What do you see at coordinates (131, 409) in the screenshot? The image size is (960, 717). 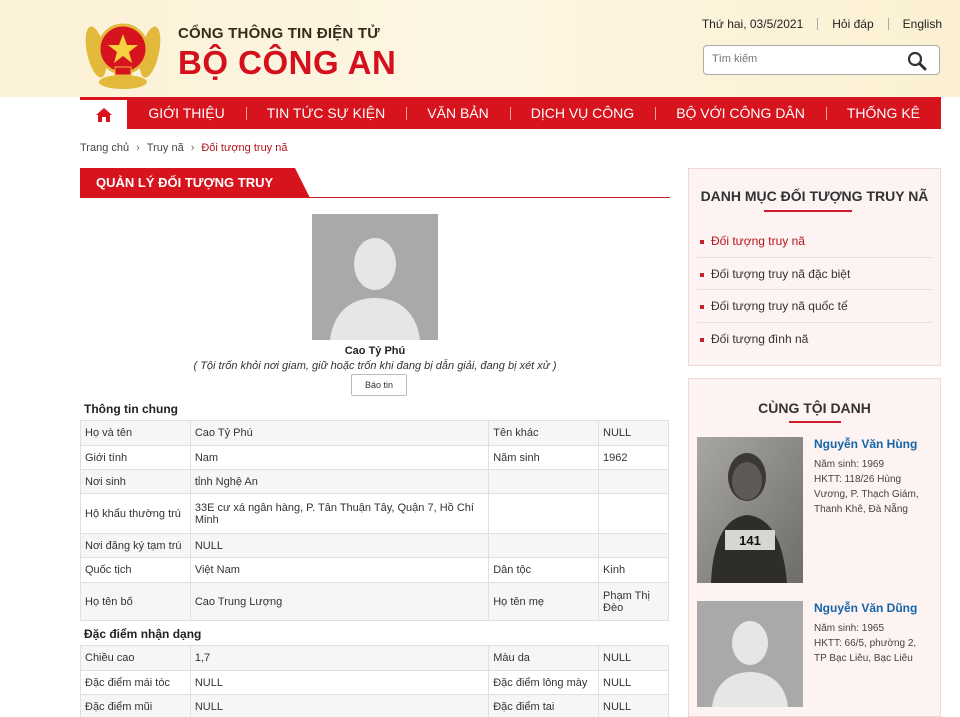 I see `general-info-title: Thông tin chung` at bounding box center [131, 409].